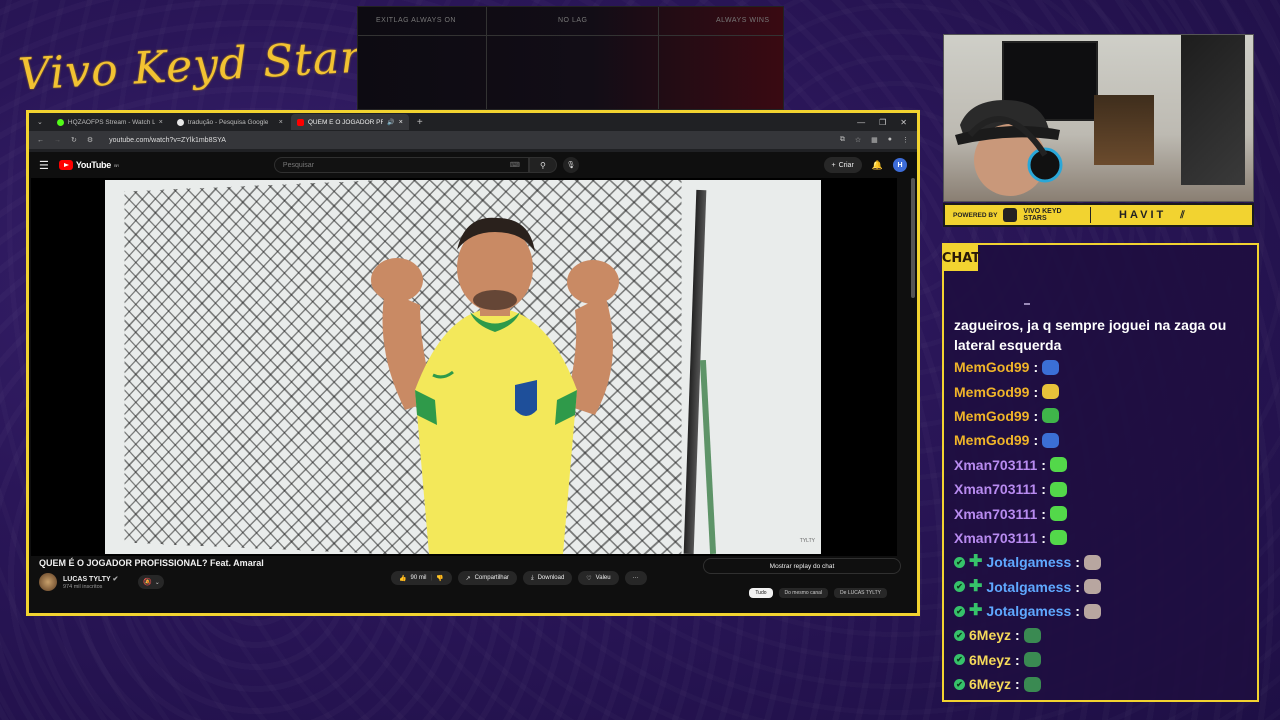 This screenshot has width=1280, height=720. What do you see at coordinates (420, 122) in the screenshot?
I see `new-tab-button: +` at bounding box center [420, 122].